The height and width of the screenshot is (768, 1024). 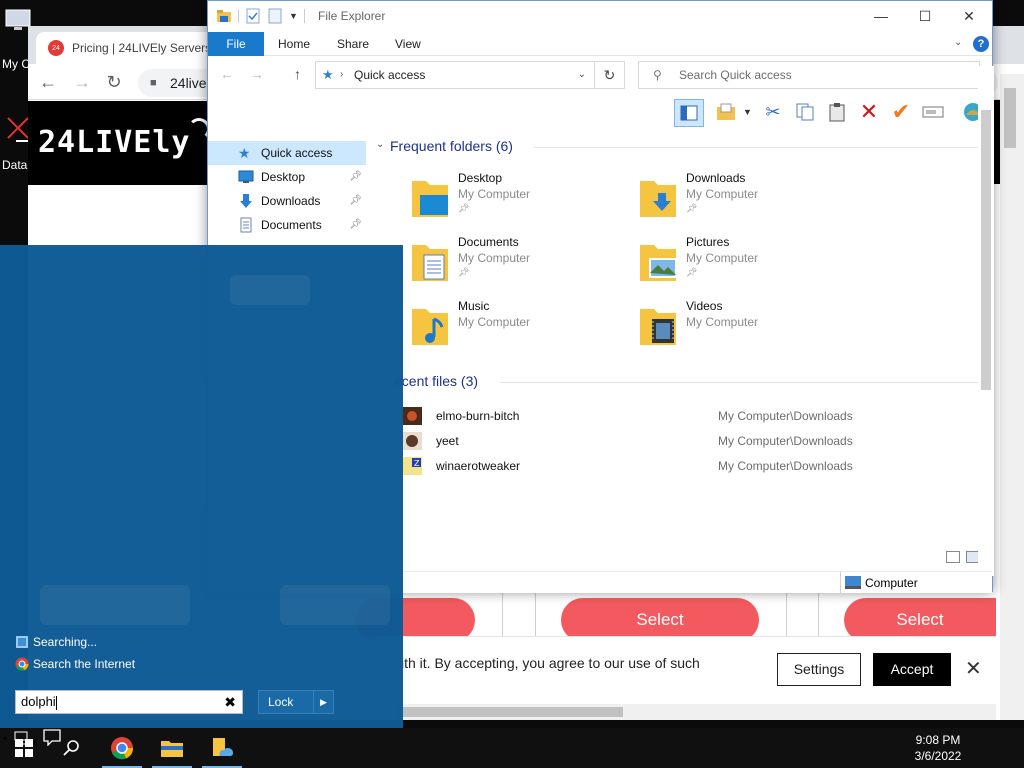 What do you see at coordinates (72, 748) in the screenshot?
I see `search-button` at bounding box center [72, 748].